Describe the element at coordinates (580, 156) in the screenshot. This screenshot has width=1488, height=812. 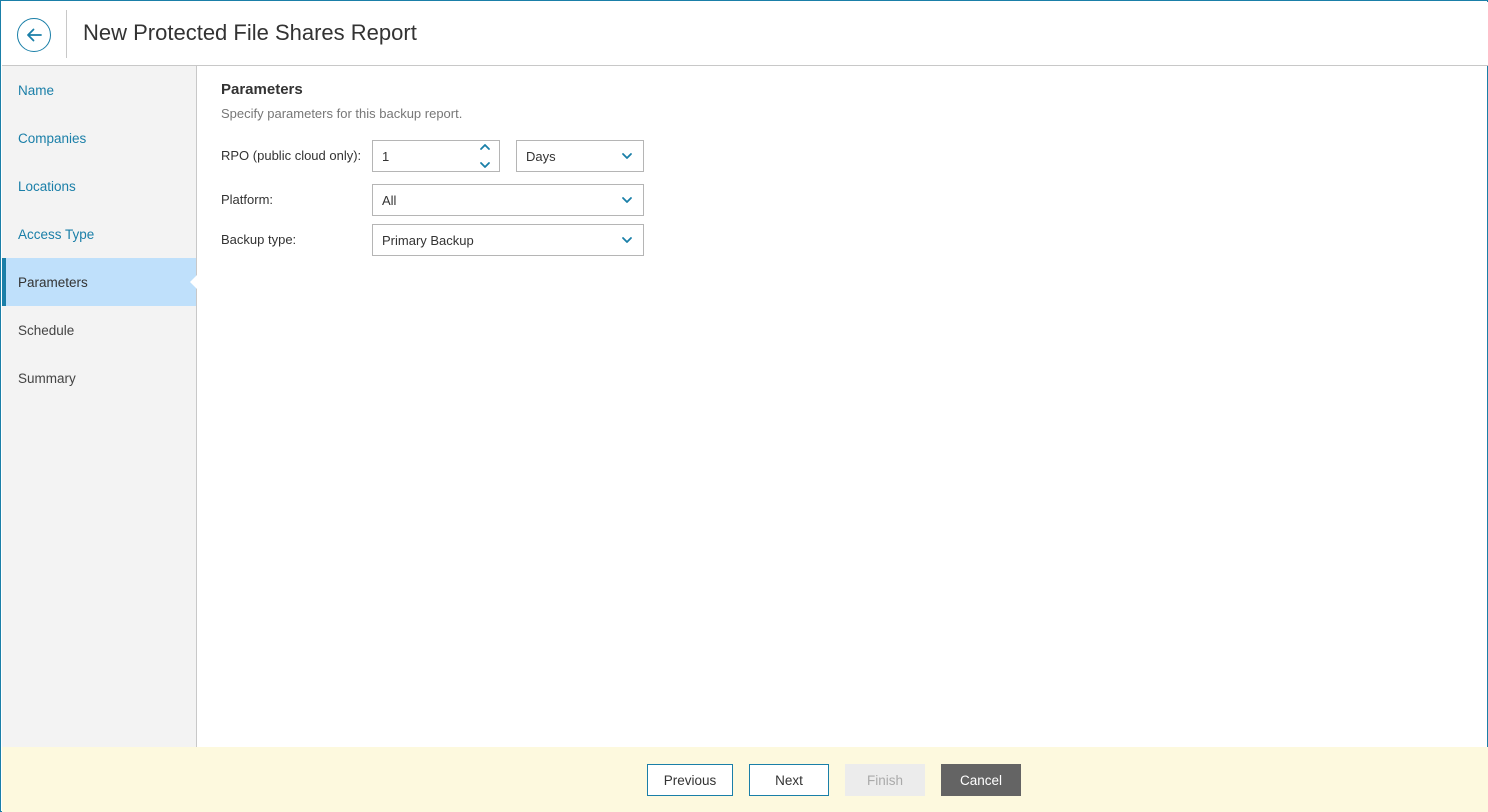
I see `rpo-unit-select: Days` at that location.